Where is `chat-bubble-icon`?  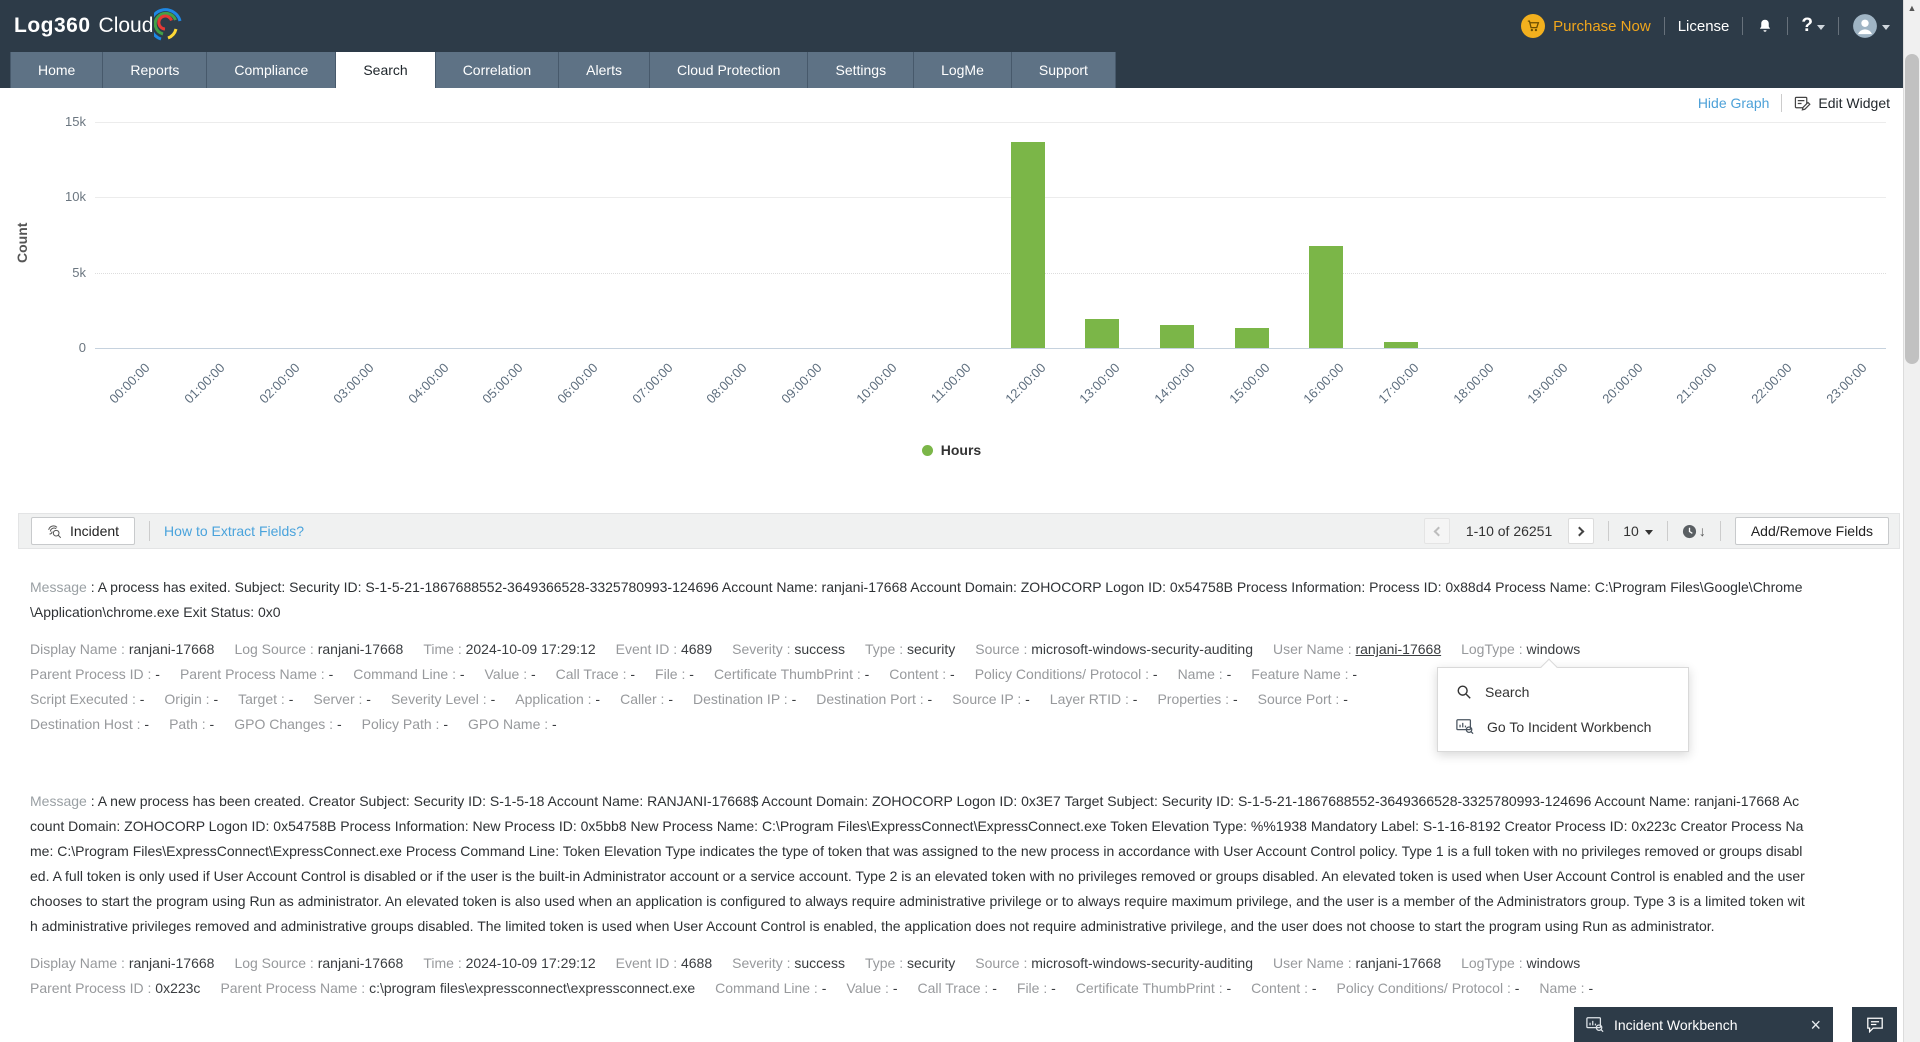 chat-bubble-icon is located at coordinates (1874, 1025).